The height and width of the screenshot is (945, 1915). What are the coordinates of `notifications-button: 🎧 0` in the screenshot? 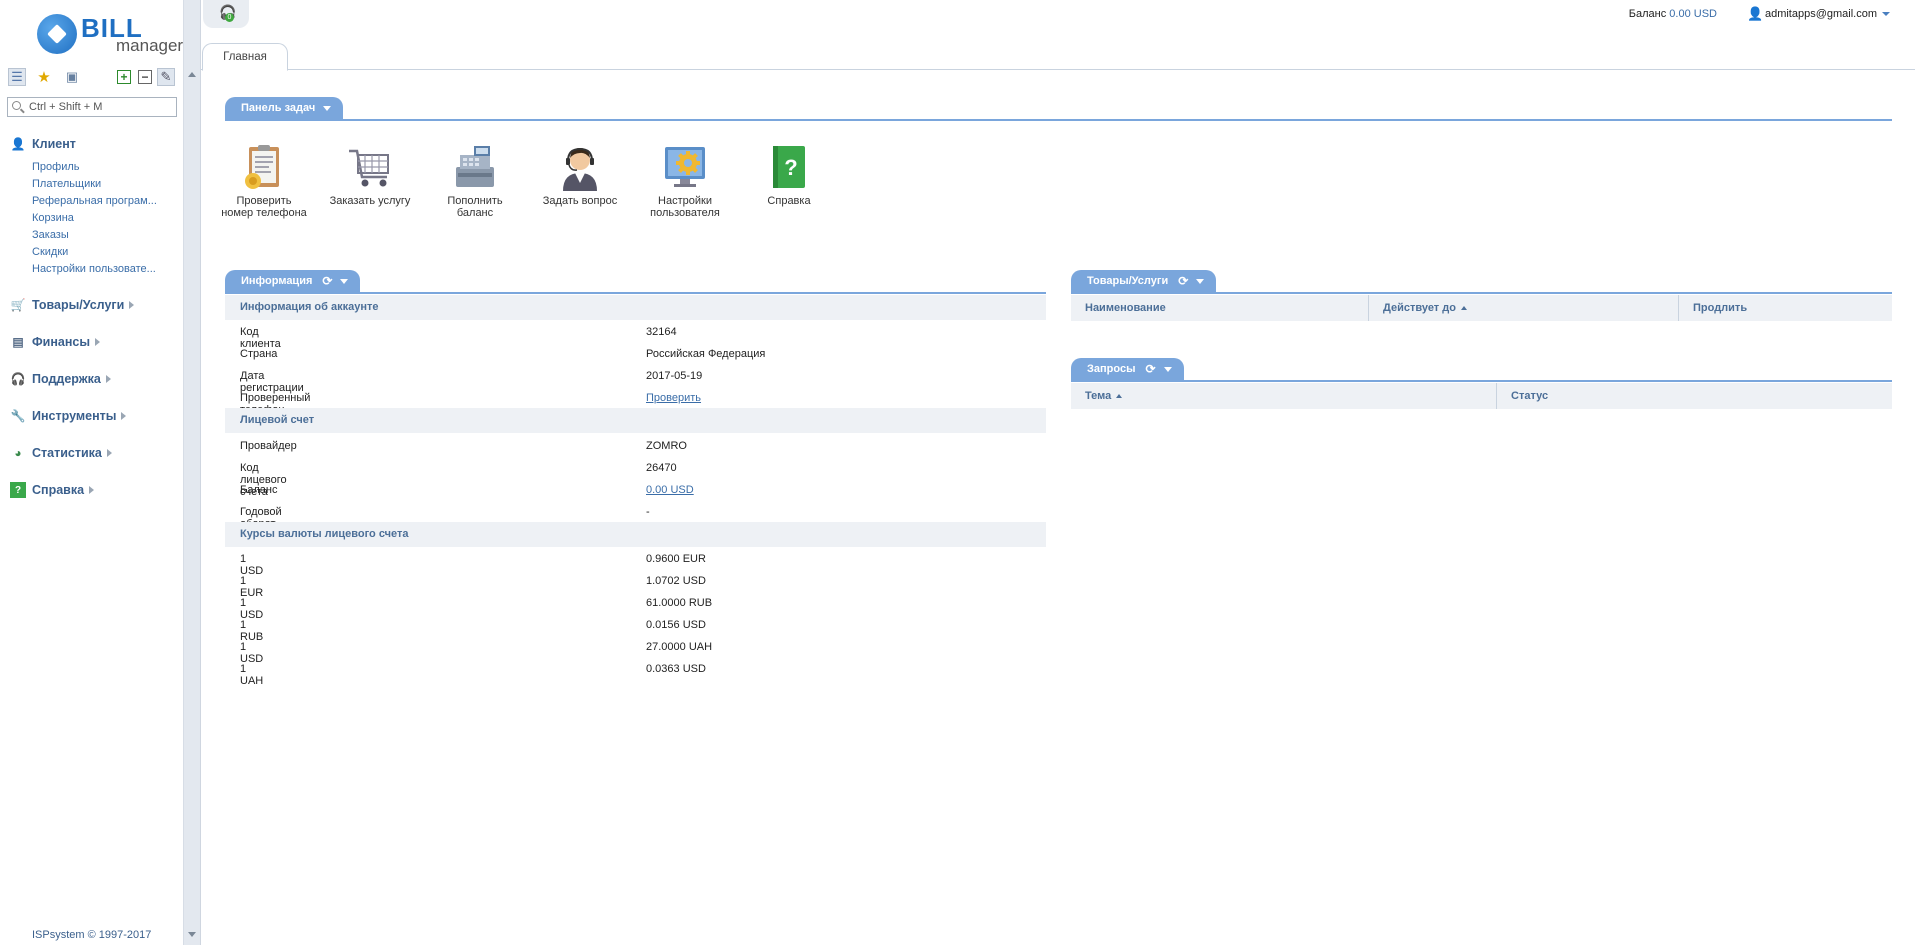 It's located at (226, 14).